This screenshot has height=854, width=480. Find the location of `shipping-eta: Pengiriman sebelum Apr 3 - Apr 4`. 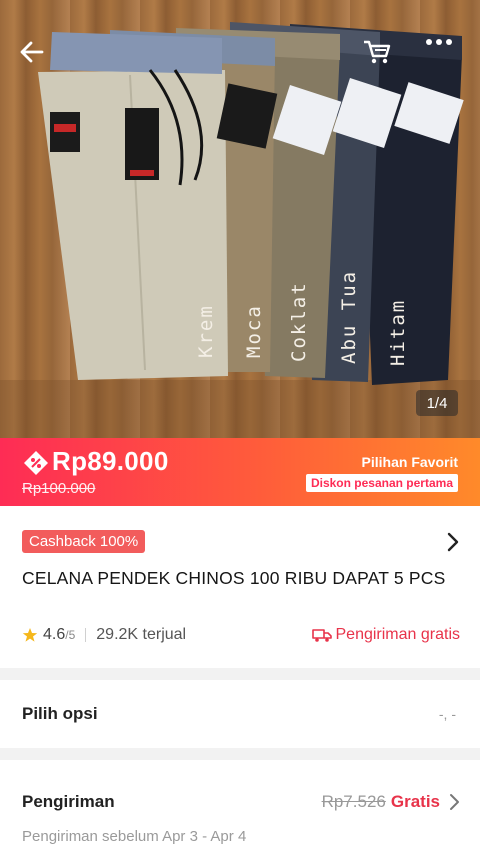

shipping-eta: Pengiriman sebelum Apr 3 - Apr 4 is located at coordinates (134, 836).